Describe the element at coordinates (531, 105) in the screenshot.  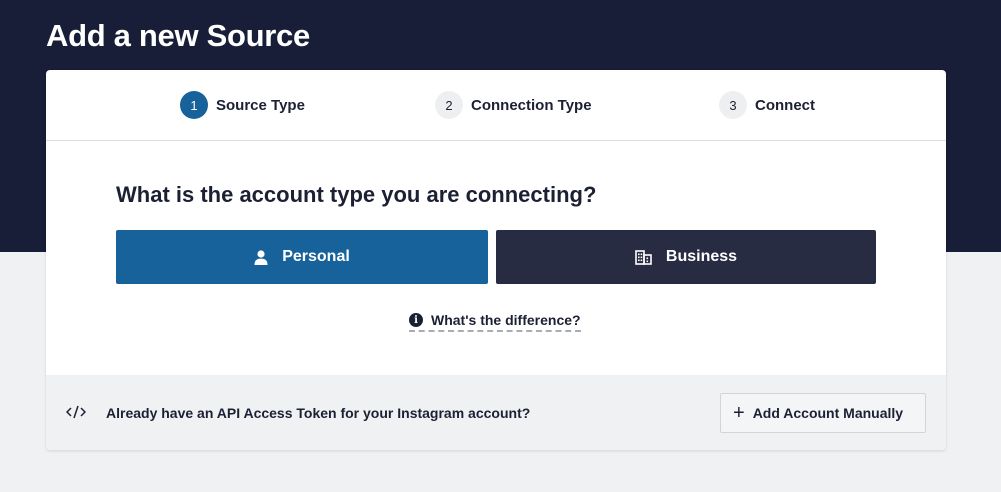
I see `step-label: Connection Type` at that location.